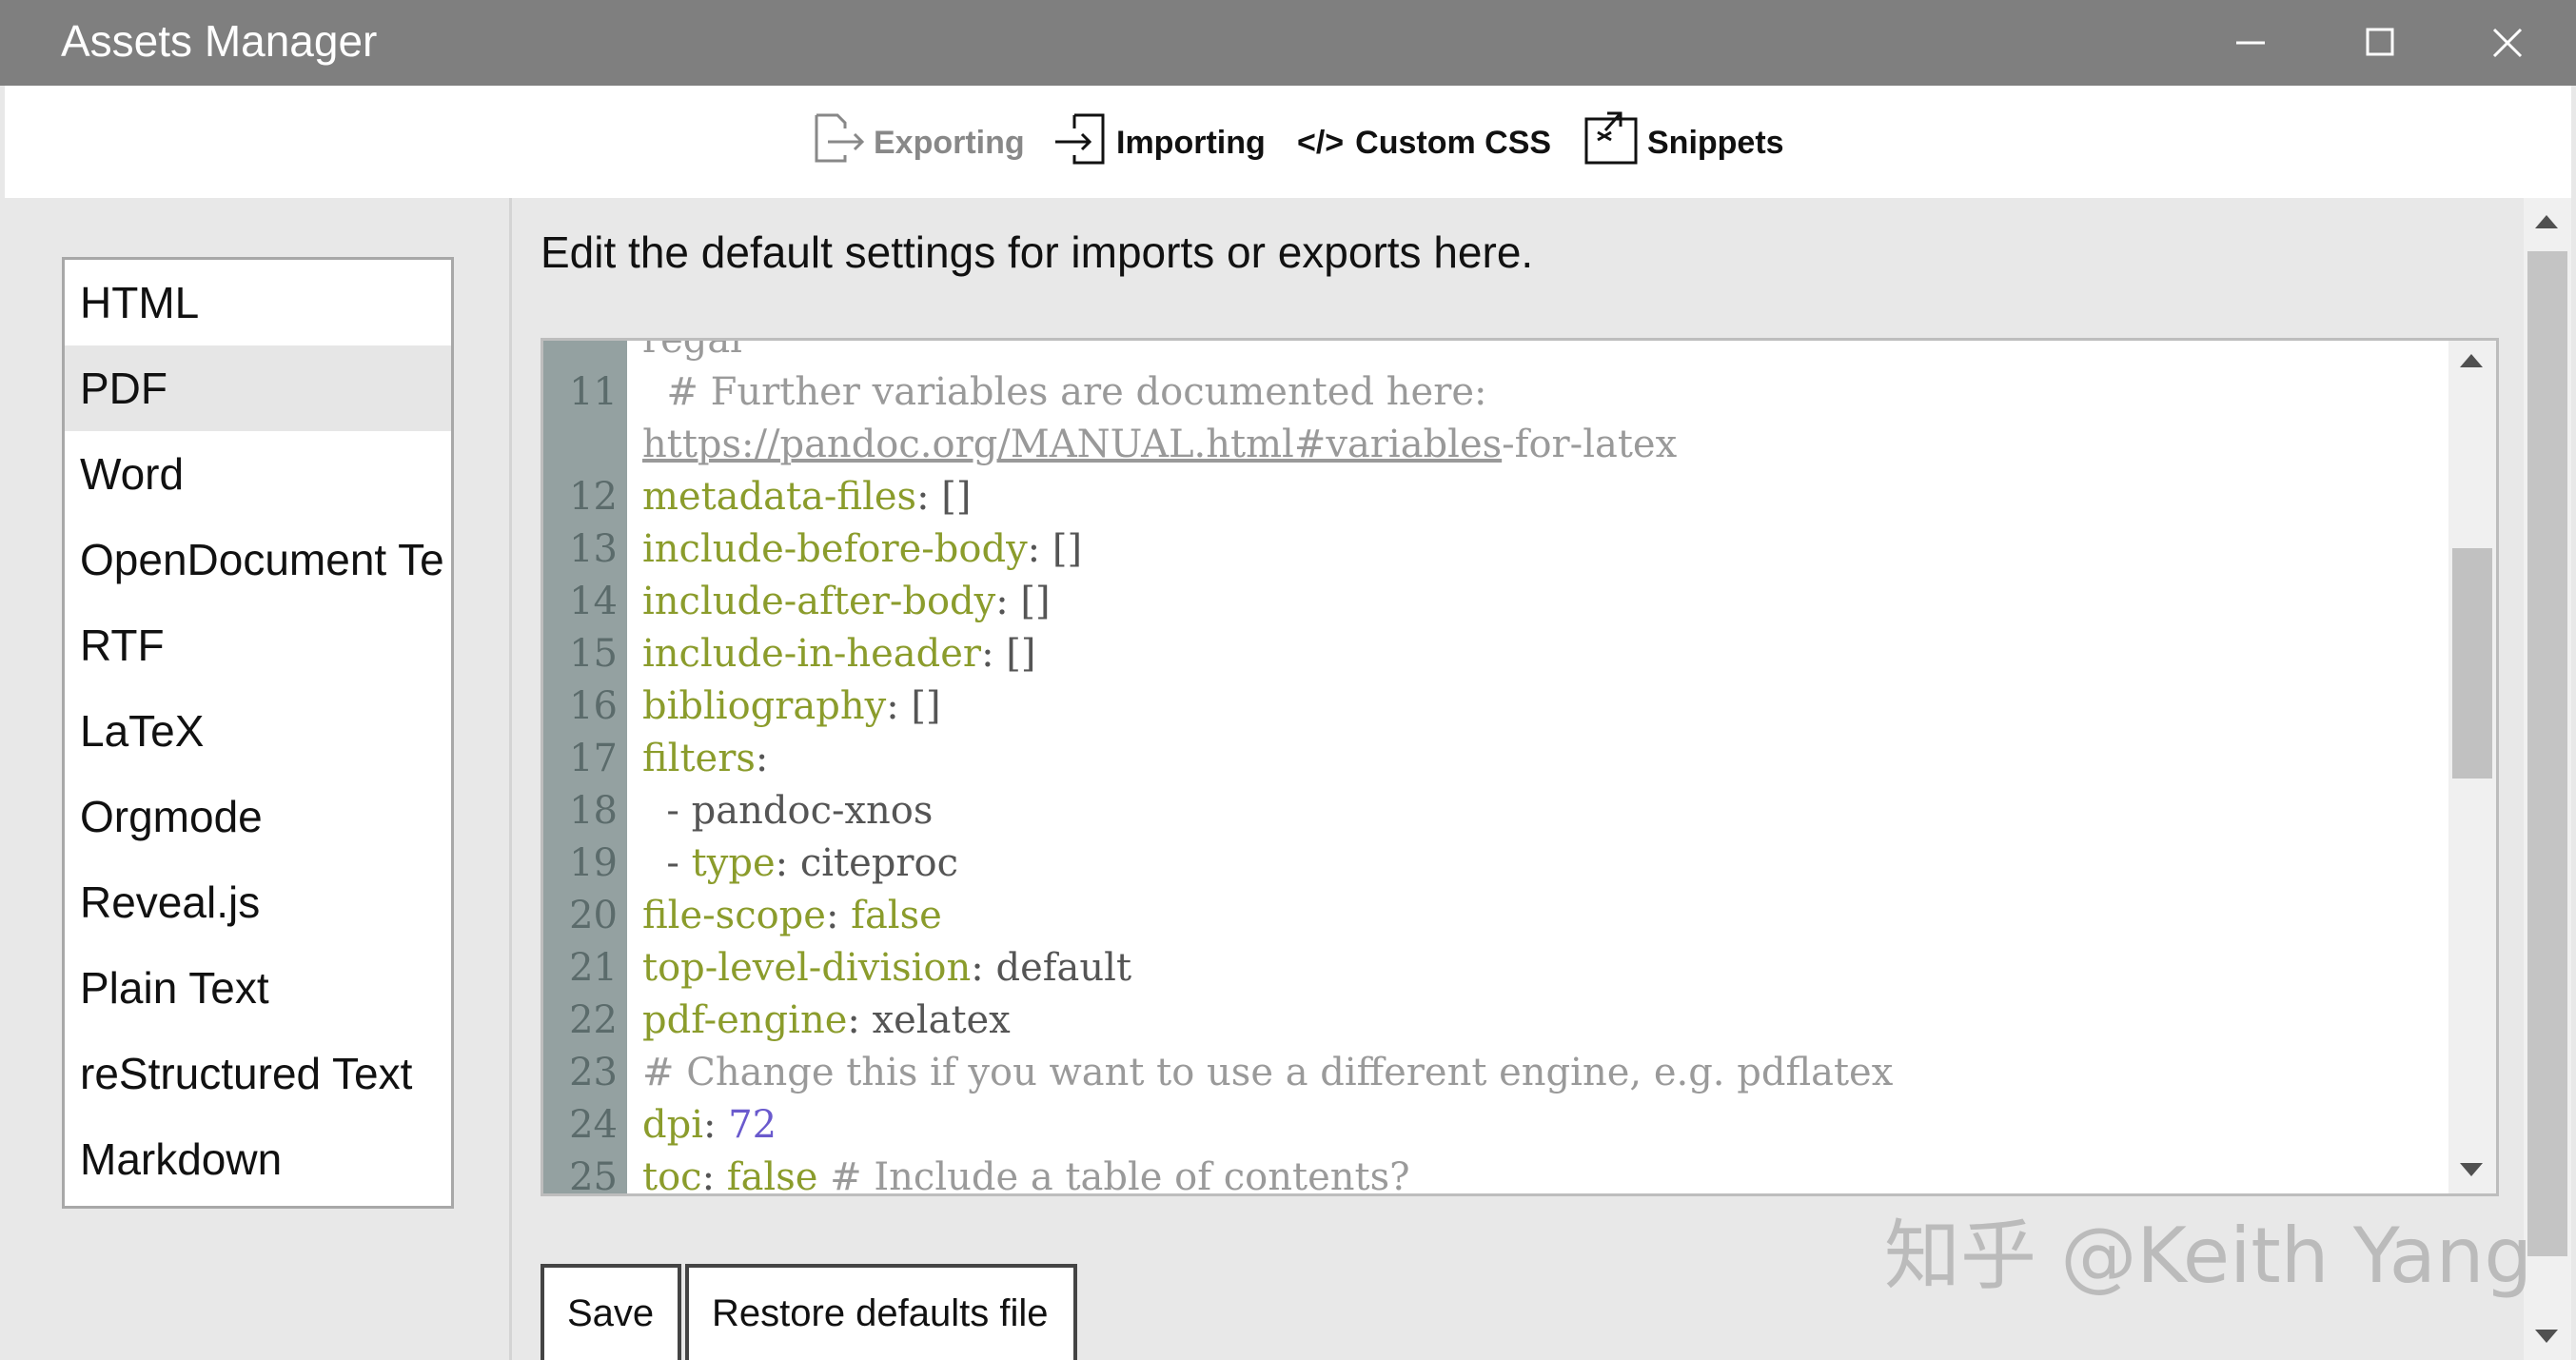 The height and width of the screenshot is (1360, 2576). Describe the element at coordinates (593, 549) in the screenshot. I see `line-number: 13` at that location.